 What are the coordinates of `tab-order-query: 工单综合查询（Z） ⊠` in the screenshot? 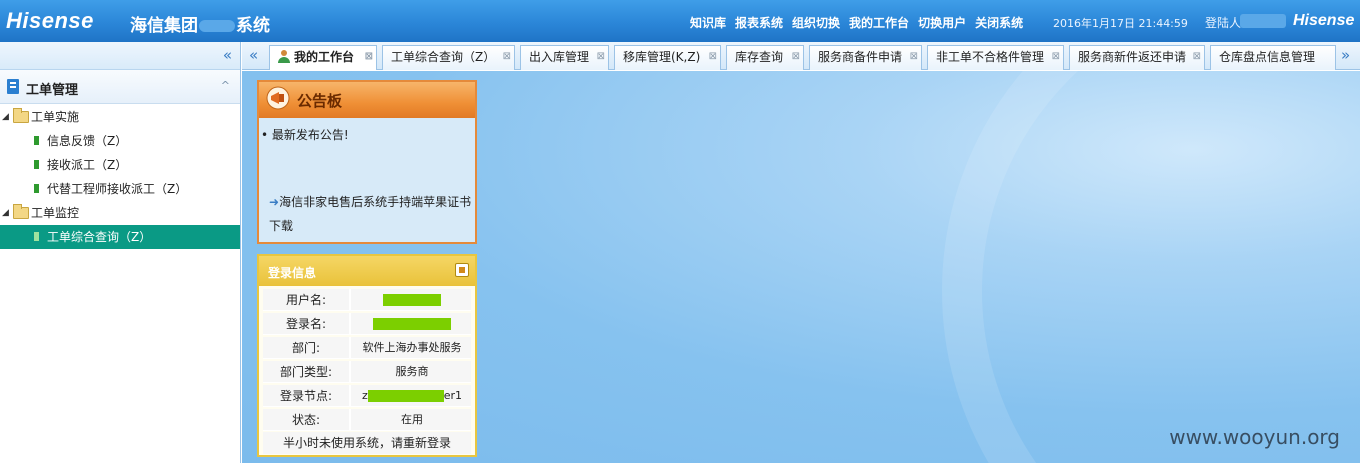 It's located at (448, 57).